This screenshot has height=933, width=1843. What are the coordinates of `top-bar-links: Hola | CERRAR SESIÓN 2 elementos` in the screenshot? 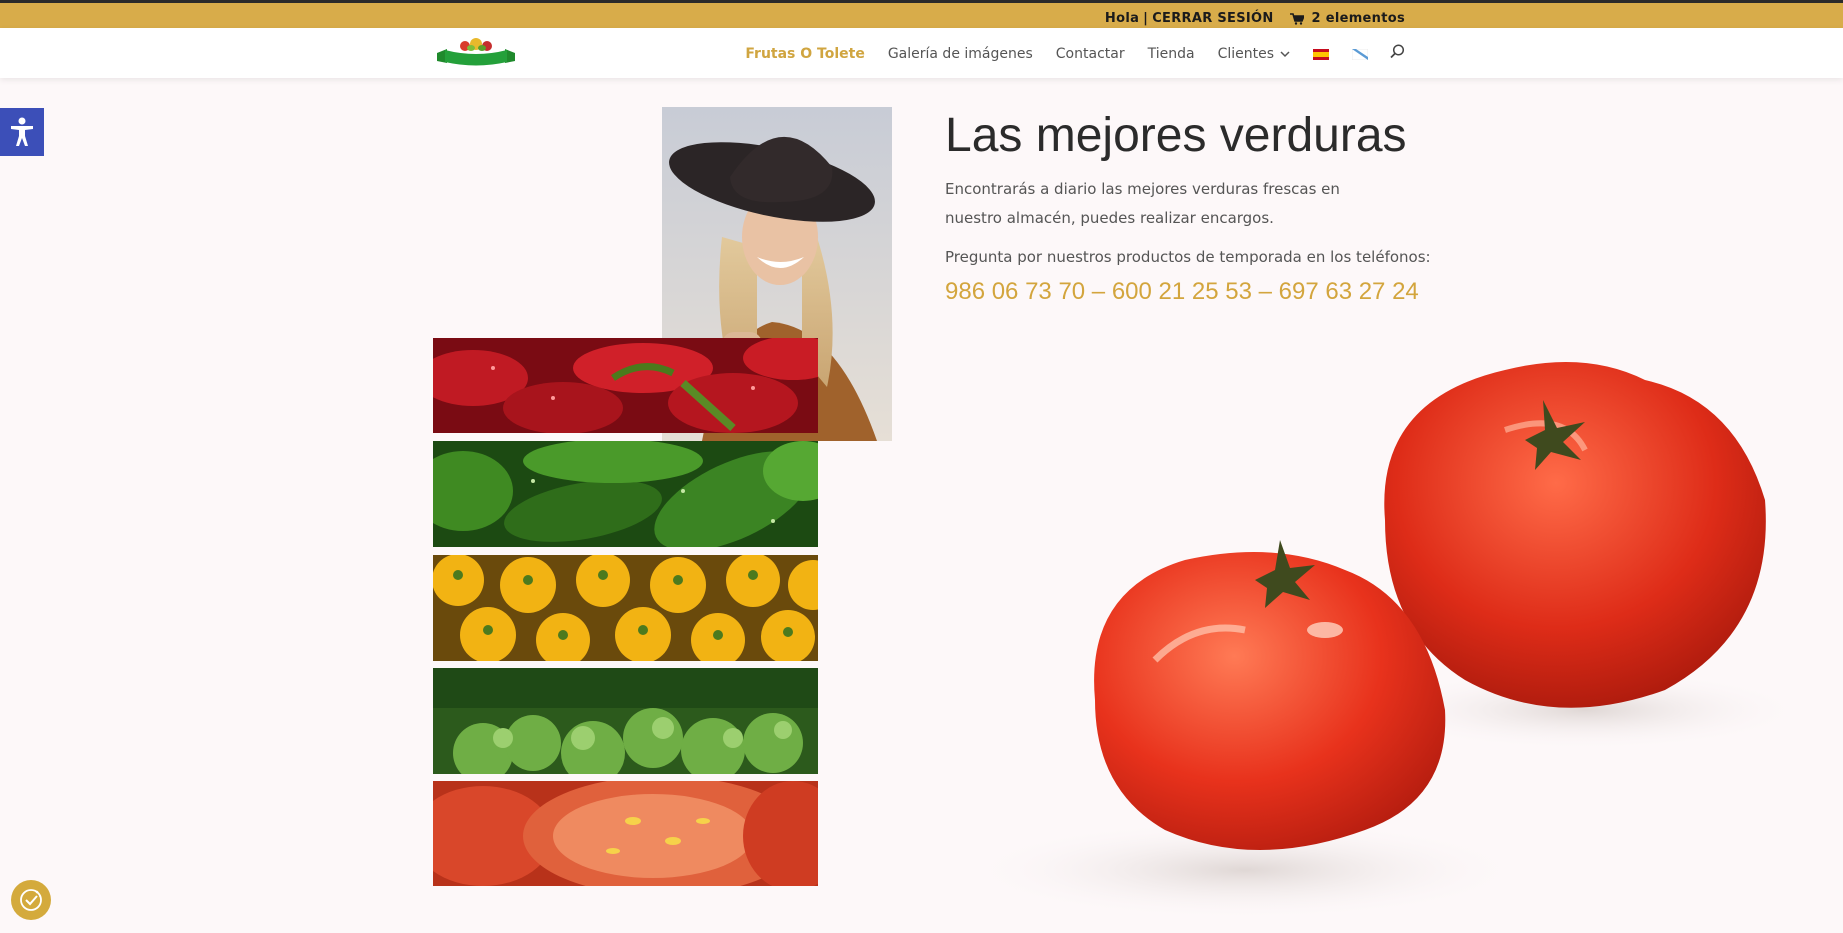 It's located at (1255, 18).